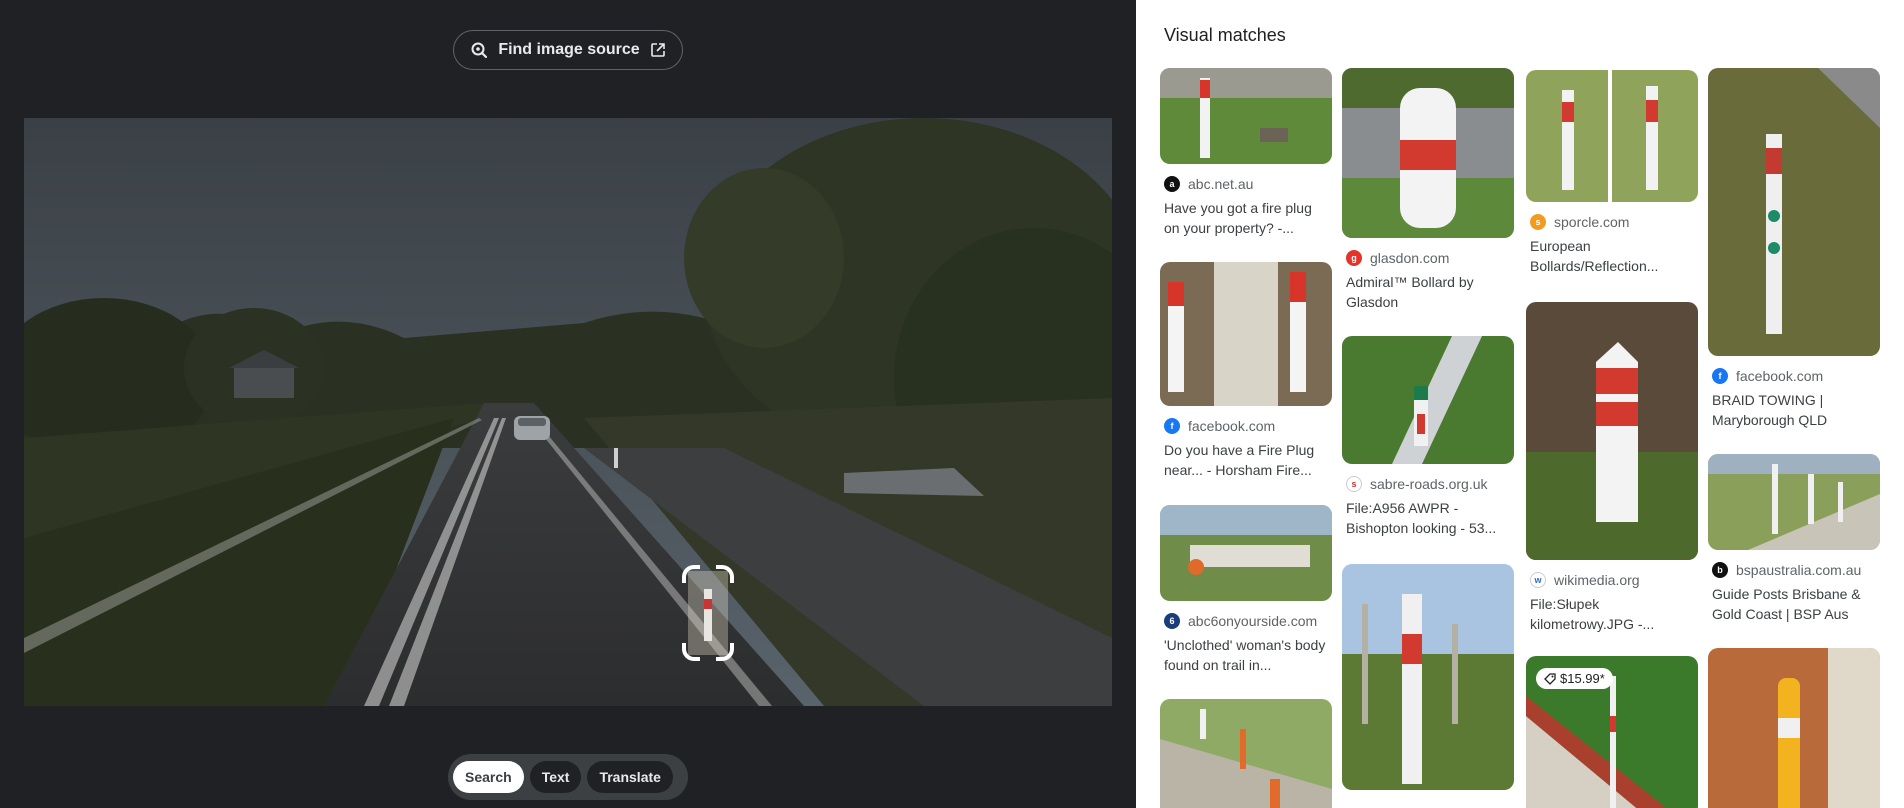  What do you see at coordinates (1550, 678) in the screenshot?
I see `tag-icon` at bounding box center [1550, 678].